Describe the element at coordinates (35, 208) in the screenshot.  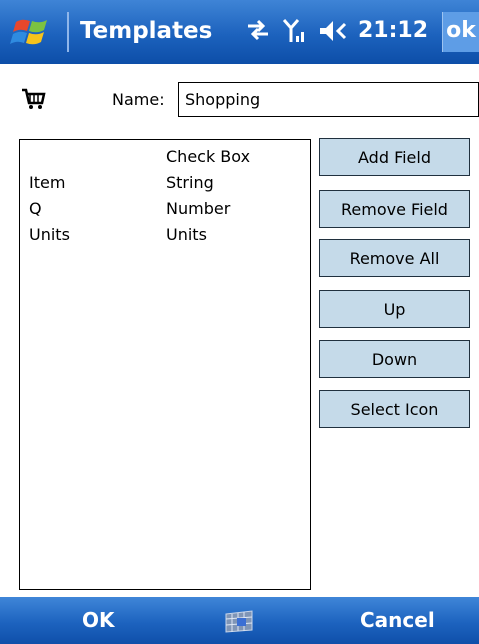
I see `field-name: Q` at that location.